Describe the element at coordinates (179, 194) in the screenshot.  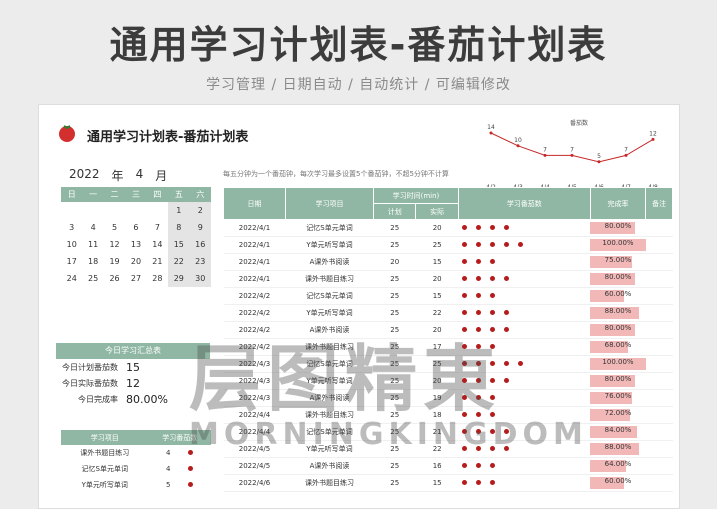
I see `weekday: 五` at that location.